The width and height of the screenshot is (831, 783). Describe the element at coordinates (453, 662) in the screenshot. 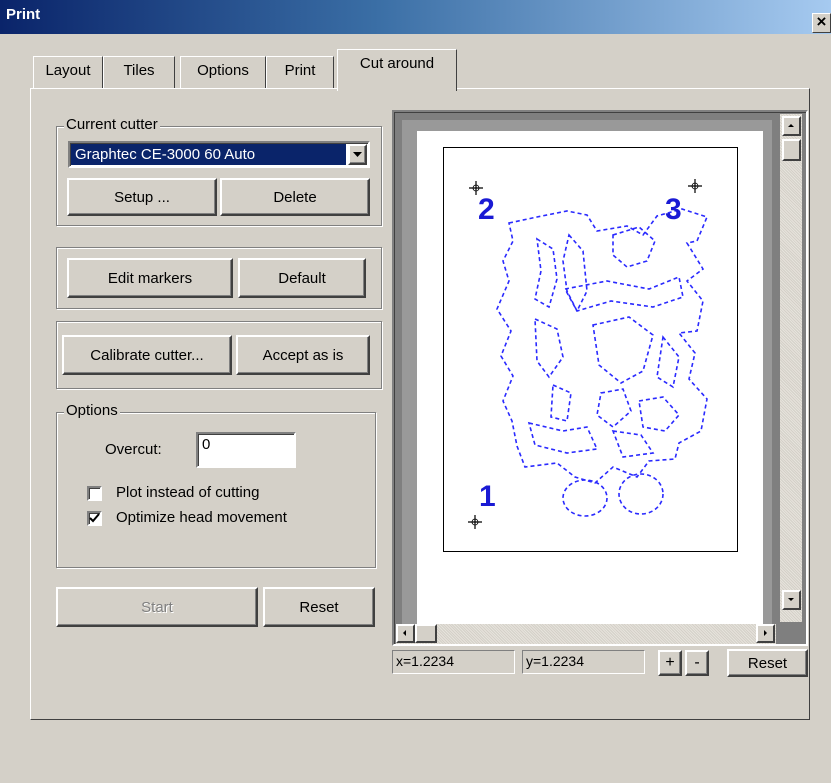

I see `x-coordinate-readout: x=1.2234` at that location.